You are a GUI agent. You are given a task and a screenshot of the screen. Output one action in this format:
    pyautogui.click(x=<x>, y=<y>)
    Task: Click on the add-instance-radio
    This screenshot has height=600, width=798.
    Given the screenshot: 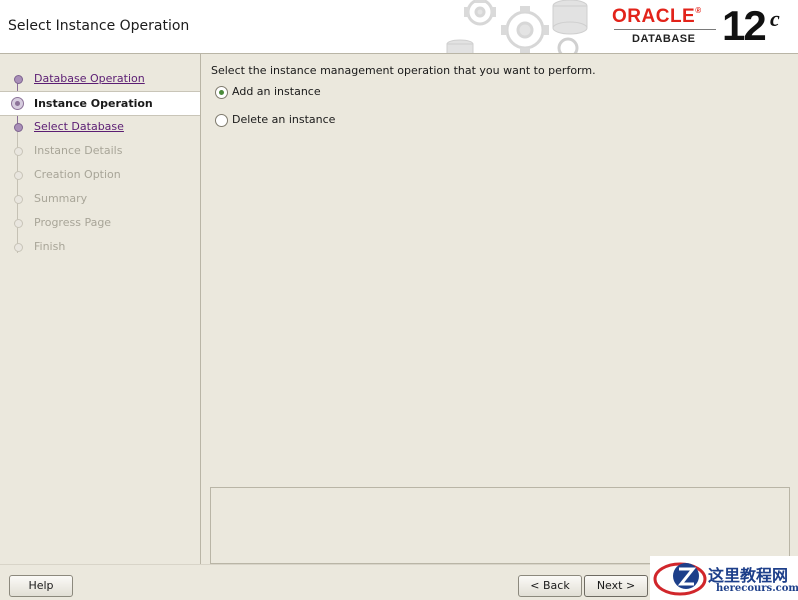 What is the action you would take?
    pyautogui.click(x=221, y=92)
    